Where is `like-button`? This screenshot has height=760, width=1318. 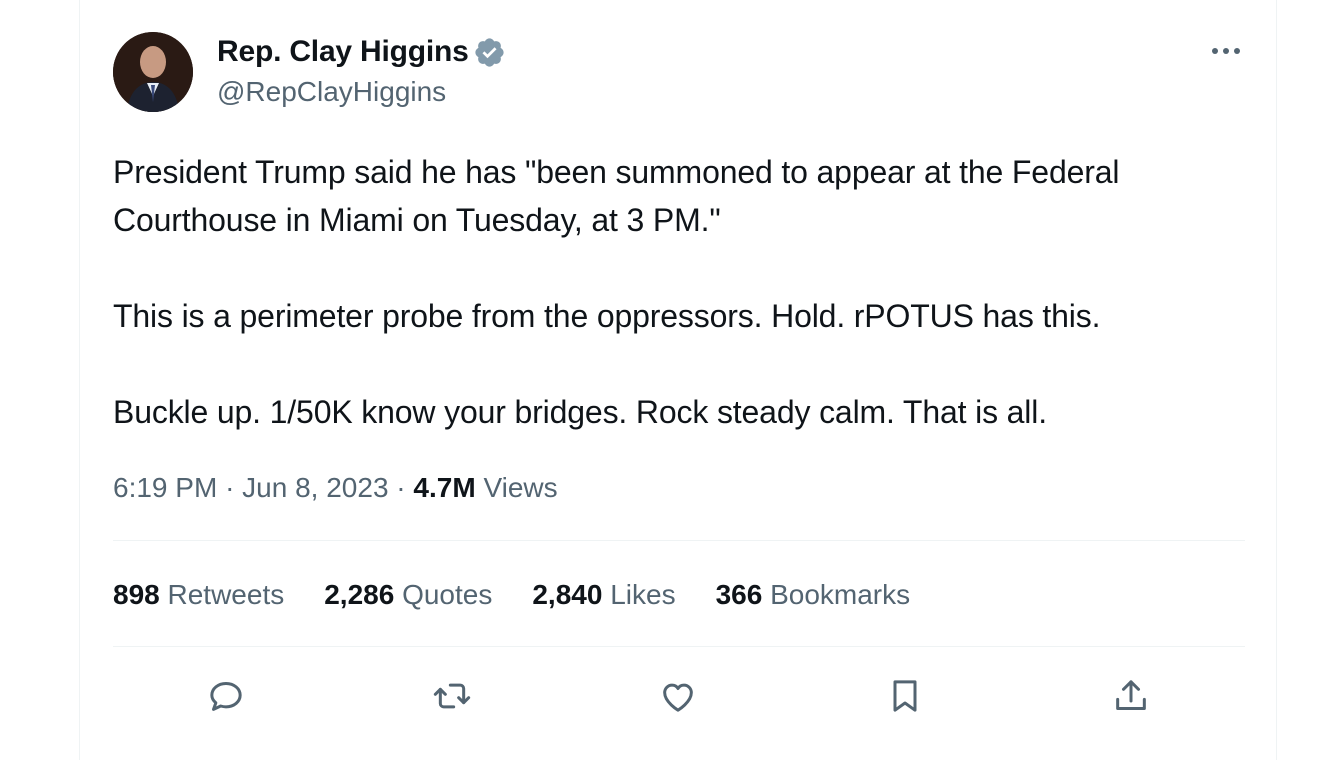 like-button is located at coordinates (678, 696).